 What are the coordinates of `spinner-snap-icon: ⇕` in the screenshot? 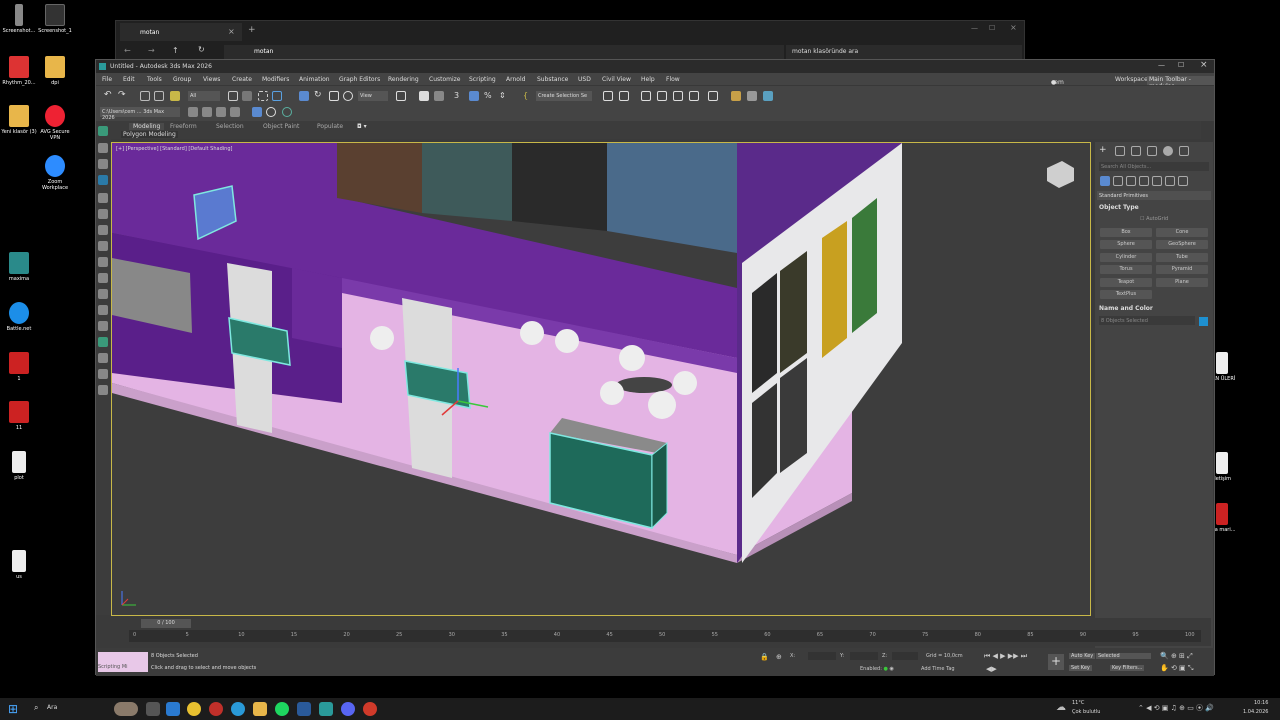 It's located at (504, 96).